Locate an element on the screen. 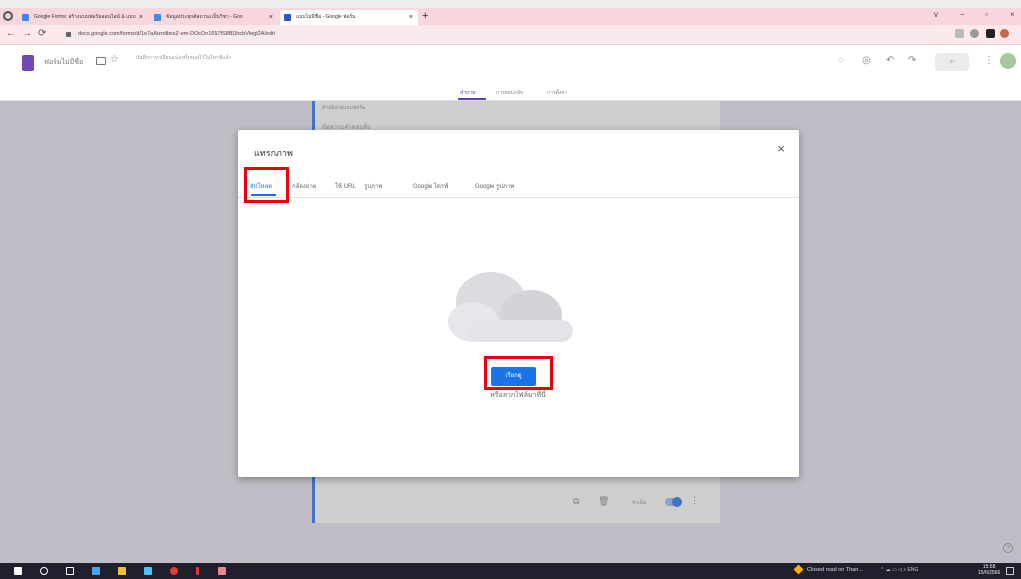  close-icon: × is located at coordinates (781, 148).